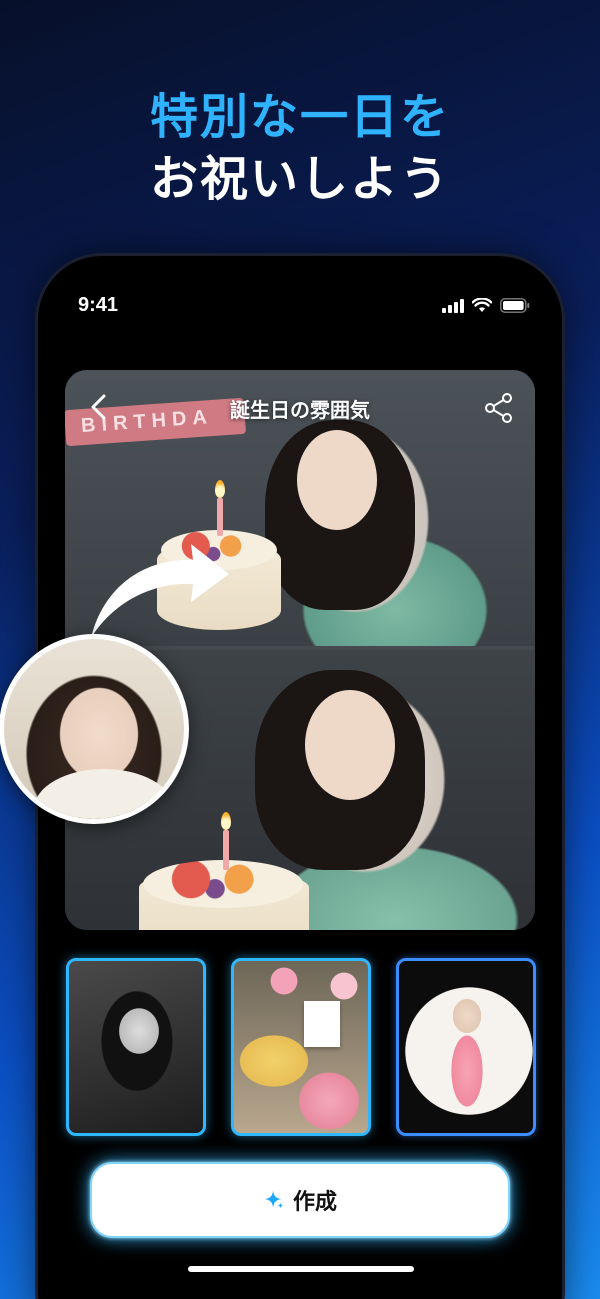 The image size is (600, 1299). Describe the element at coordinates (350, 745) in the screenshot. I see `face-shape` at that location.